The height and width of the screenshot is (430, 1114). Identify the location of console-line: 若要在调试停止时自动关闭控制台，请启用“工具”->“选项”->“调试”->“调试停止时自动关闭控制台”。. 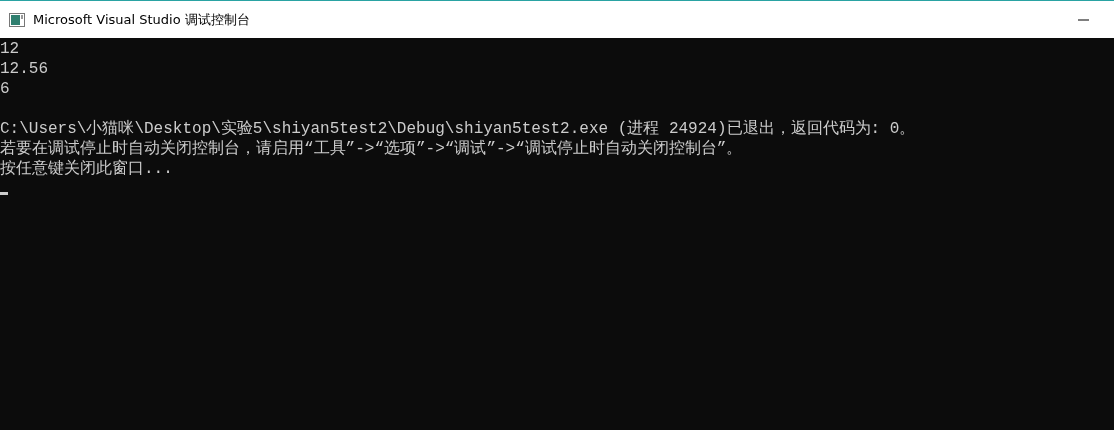
(371, 149).